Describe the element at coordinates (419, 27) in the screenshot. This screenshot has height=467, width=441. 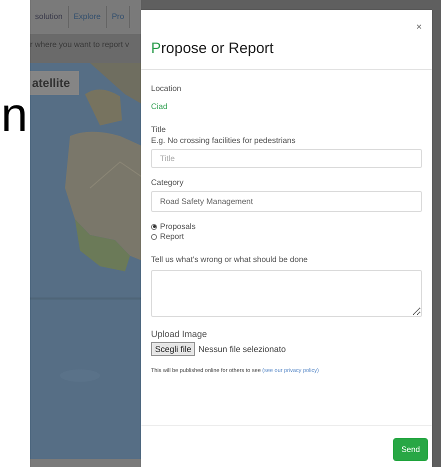
I see `close-button: ×` at that location.